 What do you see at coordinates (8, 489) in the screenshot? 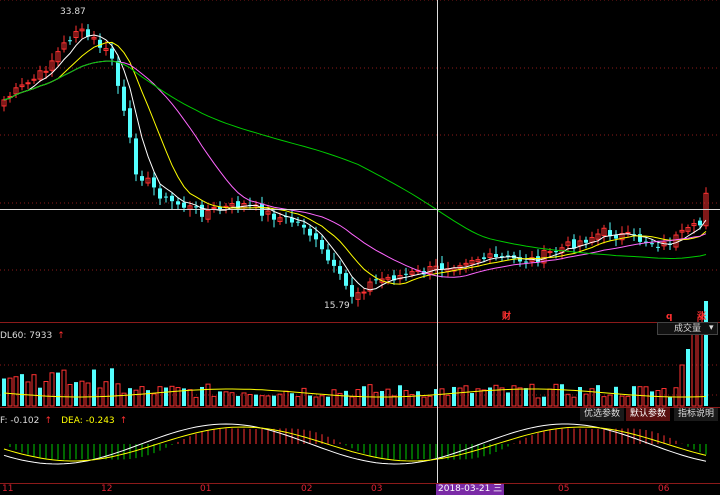
I see `x-tick-nov: 11` at bounding box center [8, 489].